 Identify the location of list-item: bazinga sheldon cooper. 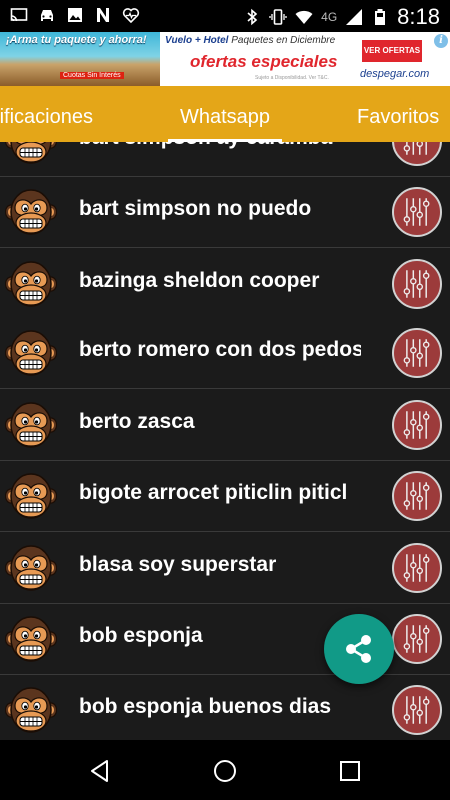
(225, 284).